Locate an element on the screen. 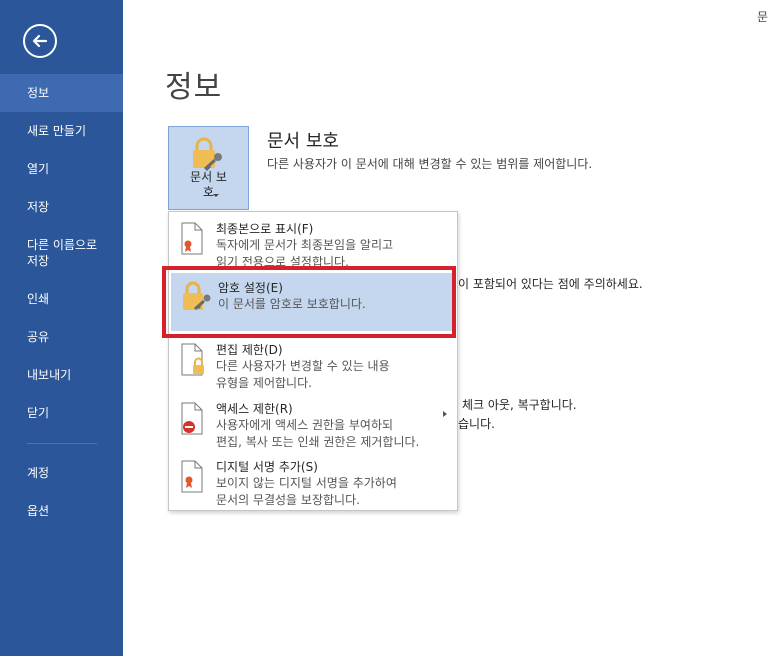 The width and height of the screenshot is (769, 656). protect-document-button: 문서 보 호 is located at coordinates (208, 168).